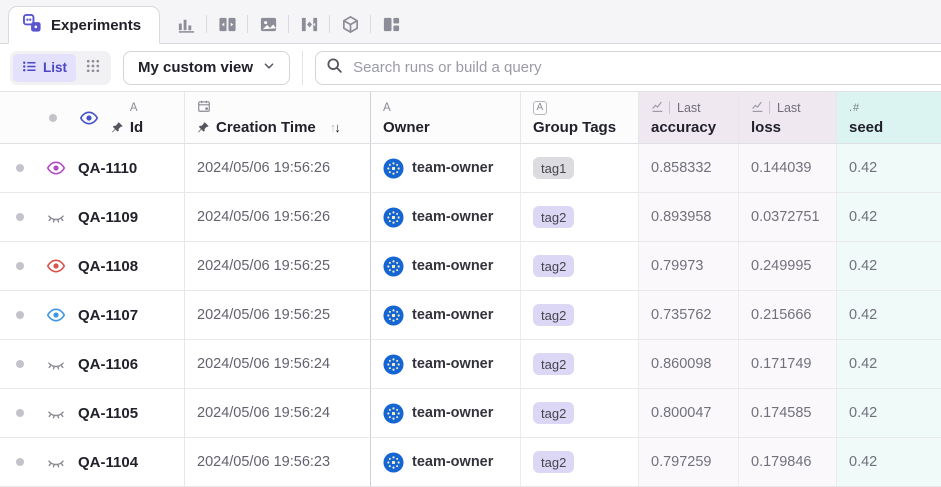  What do you see at coordinates (55, 67) in the screenshot?
I see `list-view-label: List` at bounding box center [55, 67].